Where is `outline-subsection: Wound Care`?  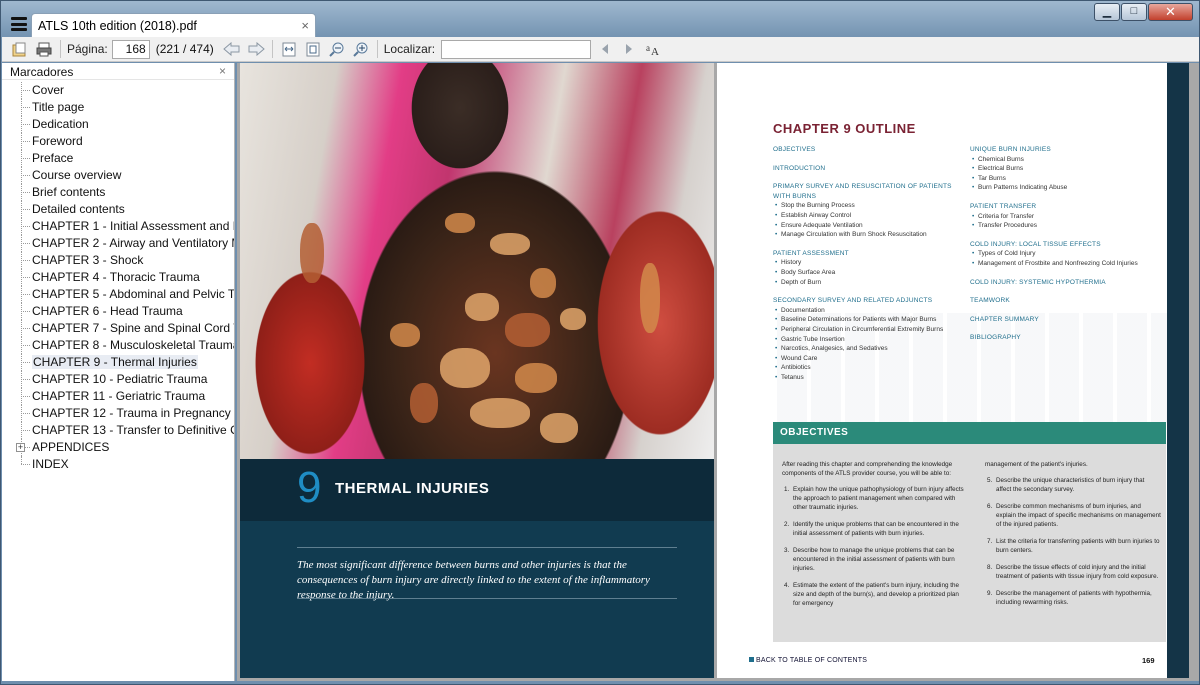
outline-subsection: Wound Care is located at coordinates (868, 359).